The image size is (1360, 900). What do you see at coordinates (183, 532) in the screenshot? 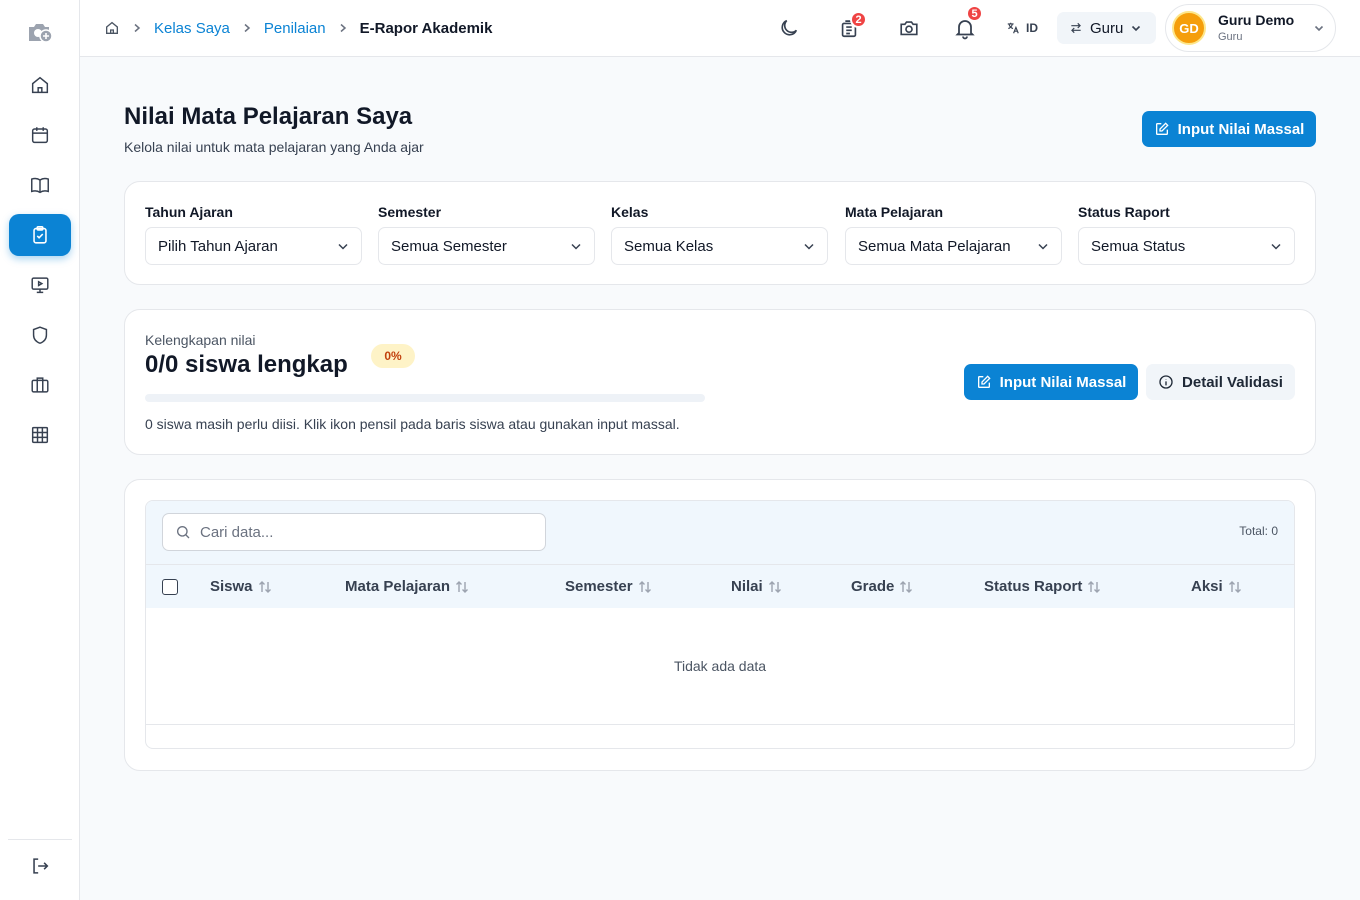
I see `search-icon` at bounding box center [183, 532].